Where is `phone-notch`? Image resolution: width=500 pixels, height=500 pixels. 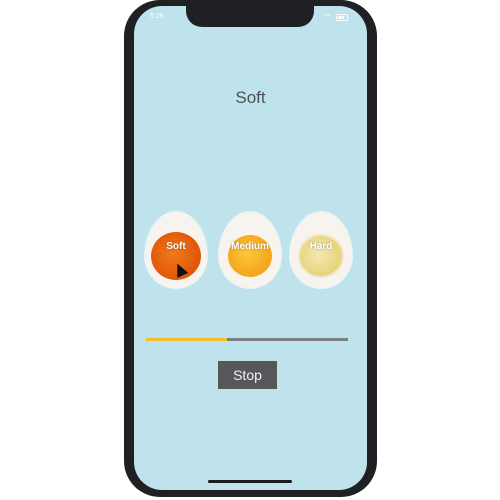 phone-notch is located at coordinates (250, 16).